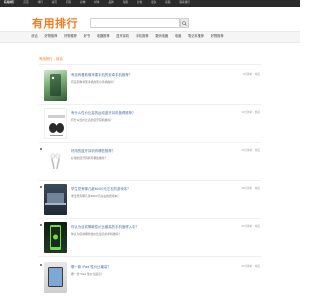 The width and height of the screenshot is (320, 300). What do you see at coordinates (86, 36) in the screenshot?
I see `nav-item: 好书` at bounding box center [86, 36].